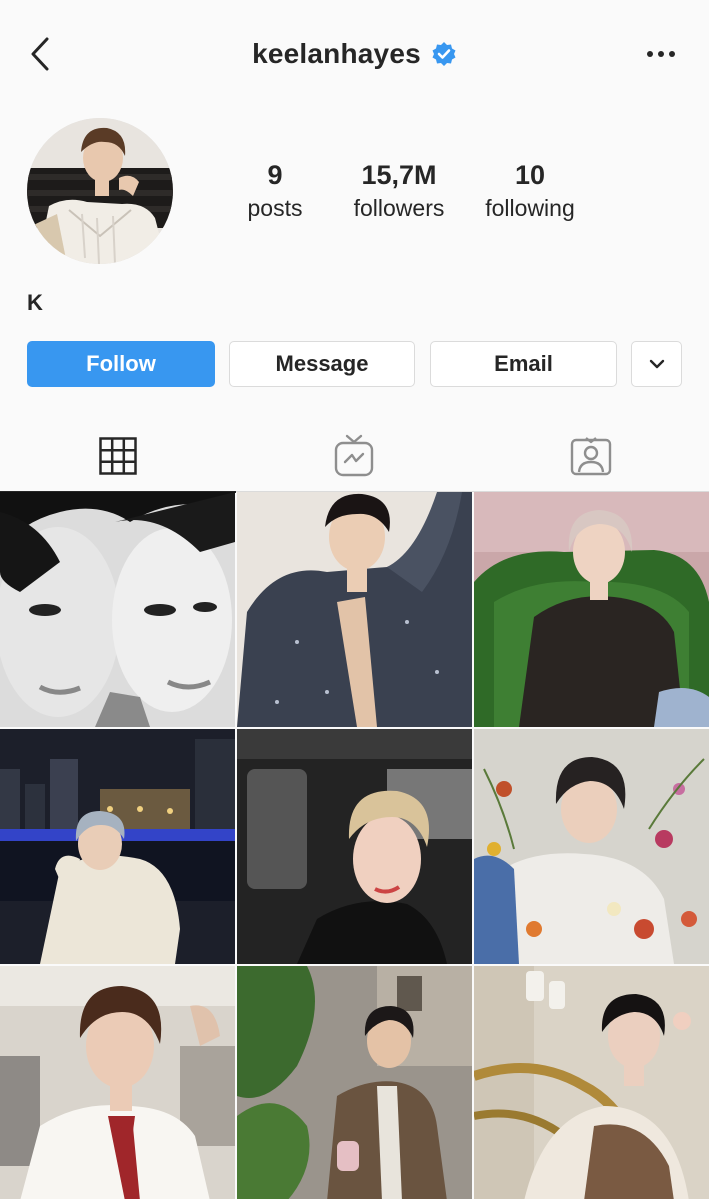 Image resolution: width=709 pixels, height=1199 pixels. I want to click on followers-stat: 15,7M followers, so click(399, 191).